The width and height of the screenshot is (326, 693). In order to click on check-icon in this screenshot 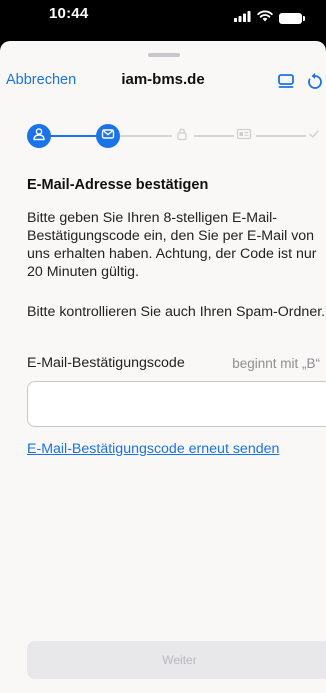, I will do `click(314, 136)`.